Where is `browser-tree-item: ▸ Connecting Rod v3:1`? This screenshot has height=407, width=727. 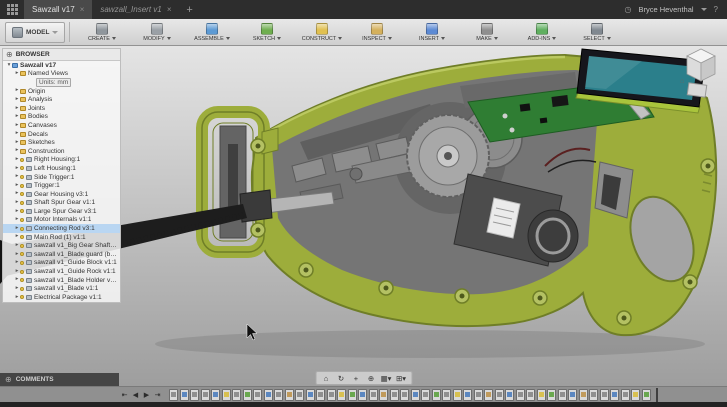
browser-tree-item: ▸ Connecting Rod v3:1 is located at coordinates (61, 228).